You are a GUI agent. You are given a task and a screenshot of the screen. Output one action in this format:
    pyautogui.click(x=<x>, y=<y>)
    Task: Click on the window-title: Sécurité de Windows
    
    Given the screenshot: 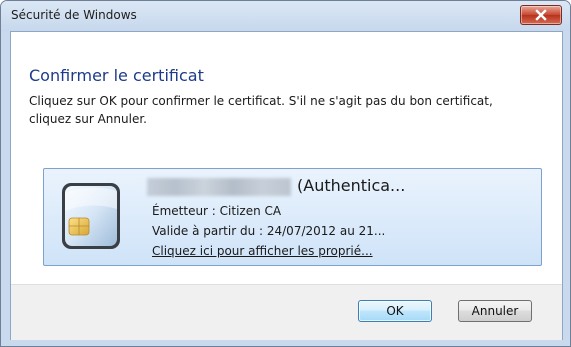 What is the action you would take?
    pyautogui.click(x=74, y=15)
    